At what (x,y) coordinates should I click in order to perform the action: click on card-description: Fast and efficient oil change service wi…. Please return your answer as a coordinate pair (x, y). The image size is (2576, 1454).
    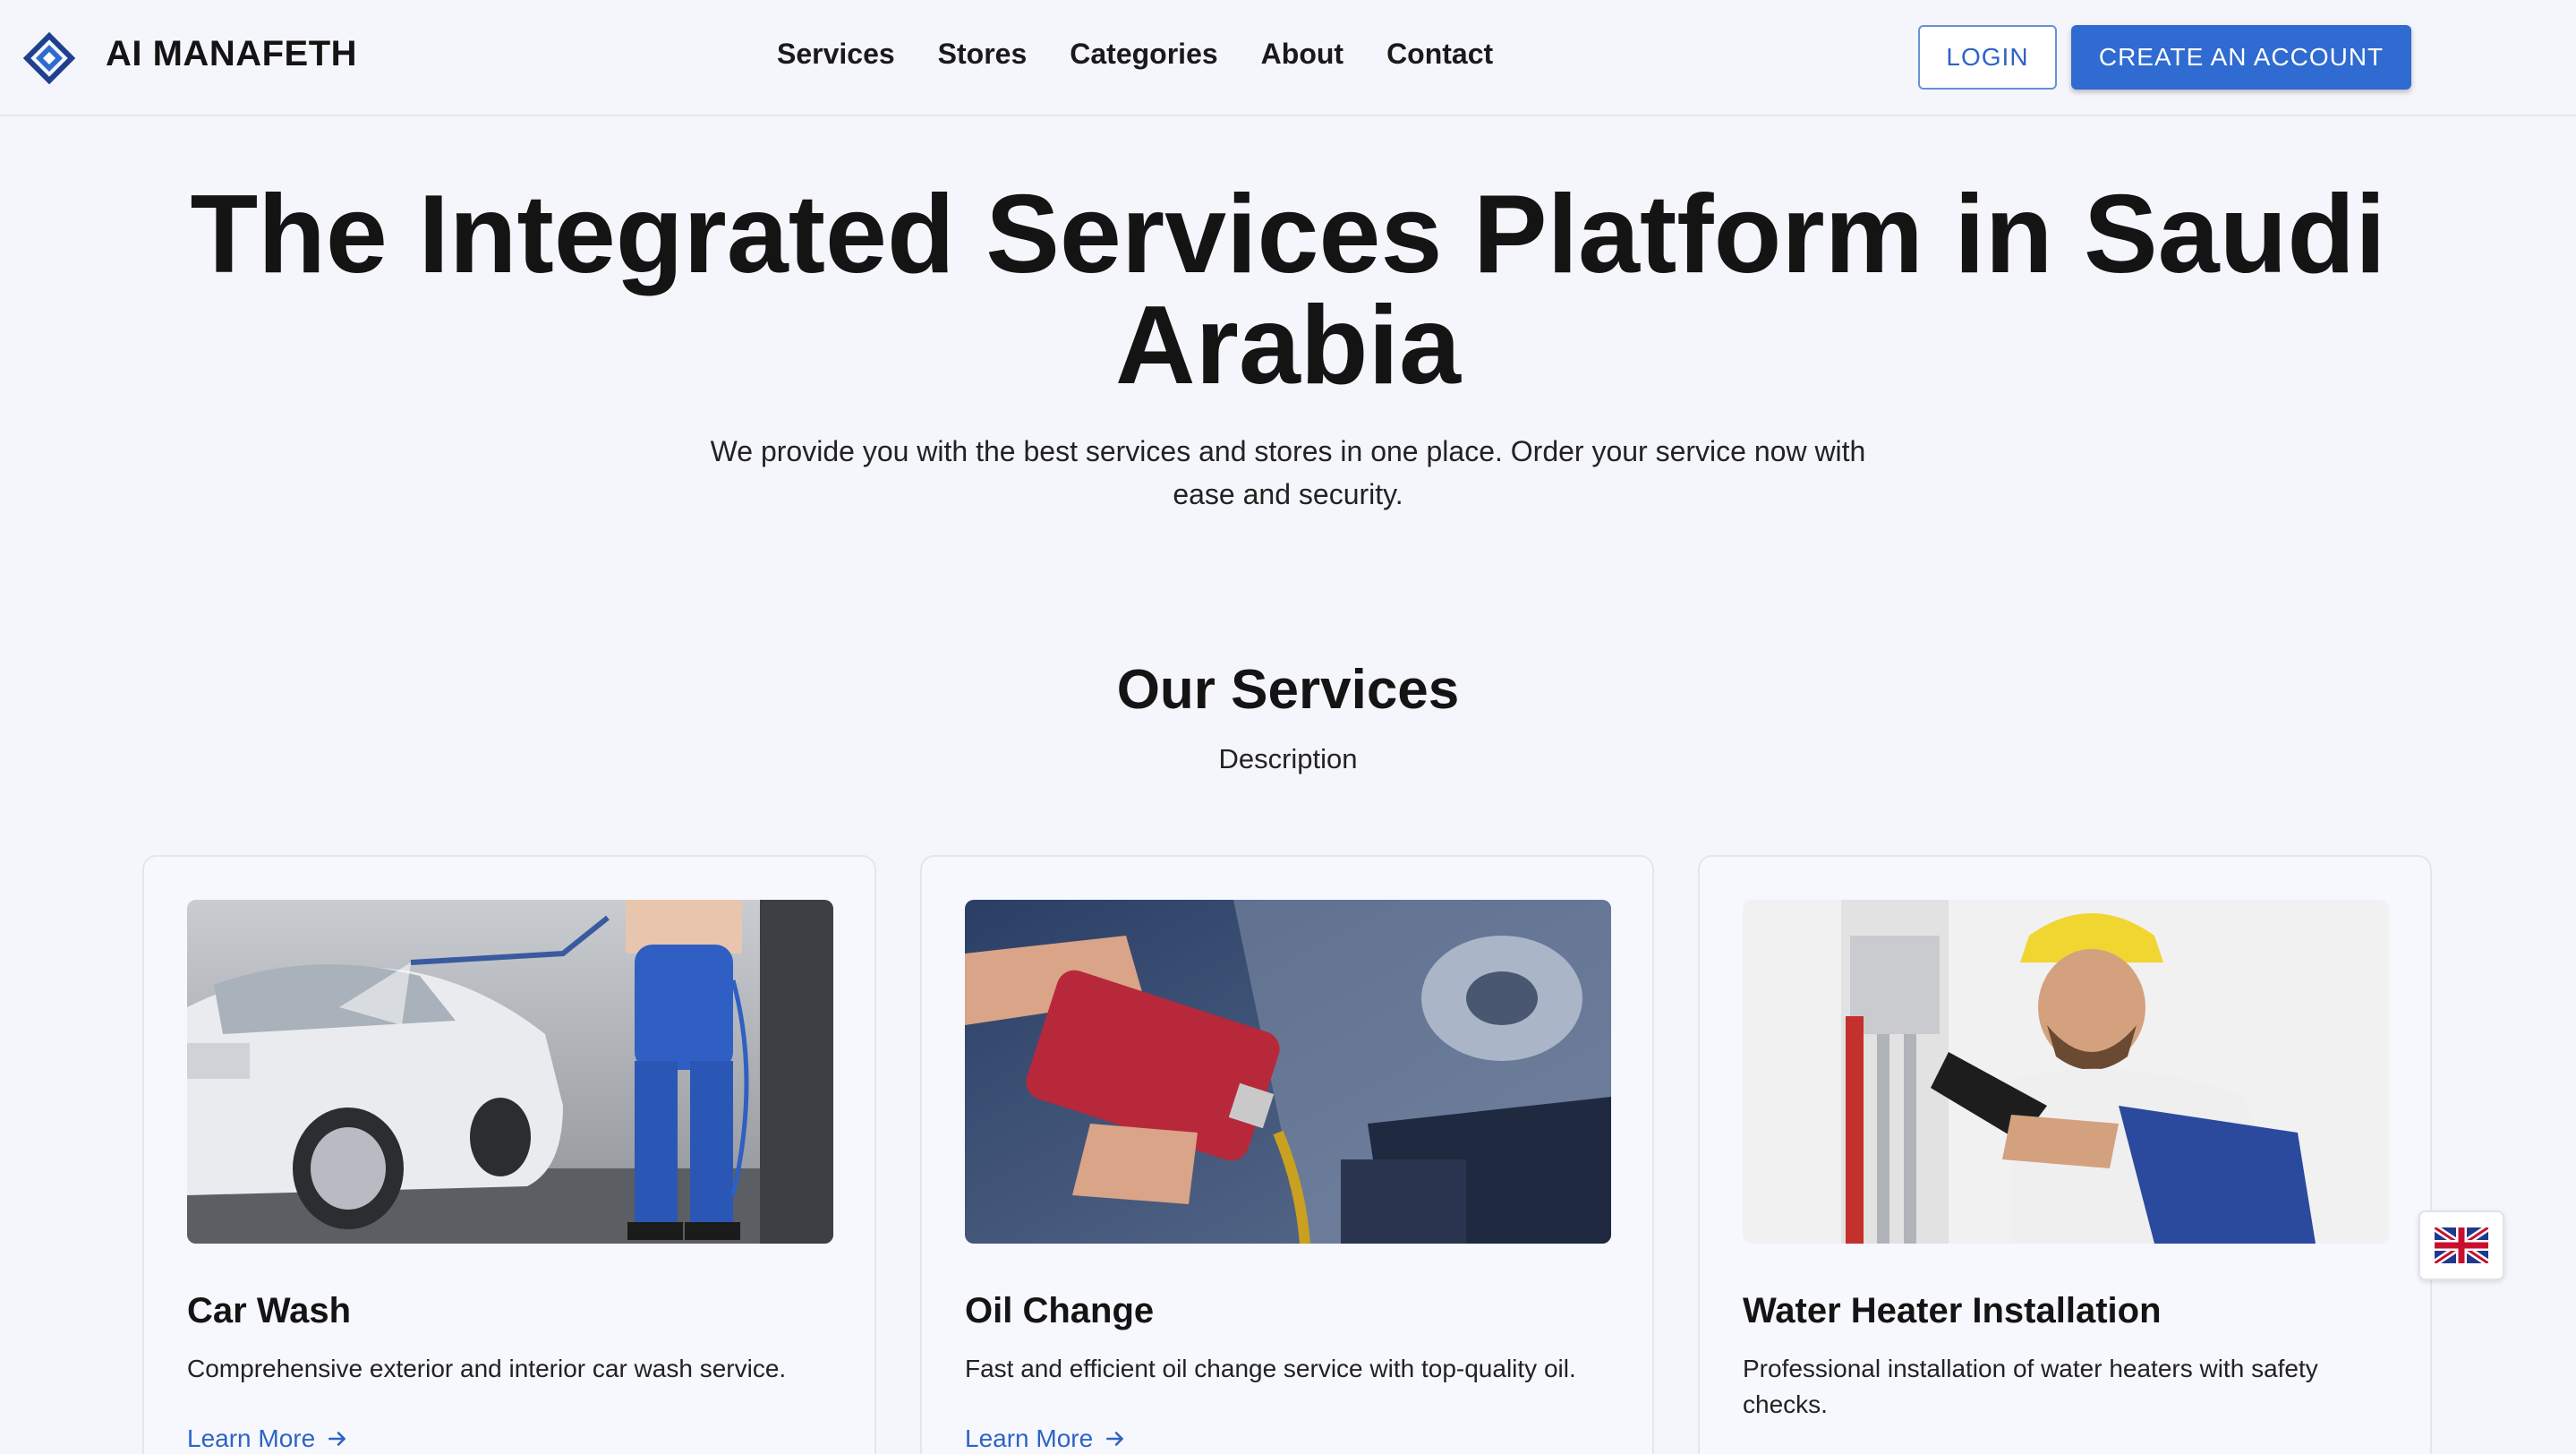
    Looking at the image, I should click on (1270, 1368).